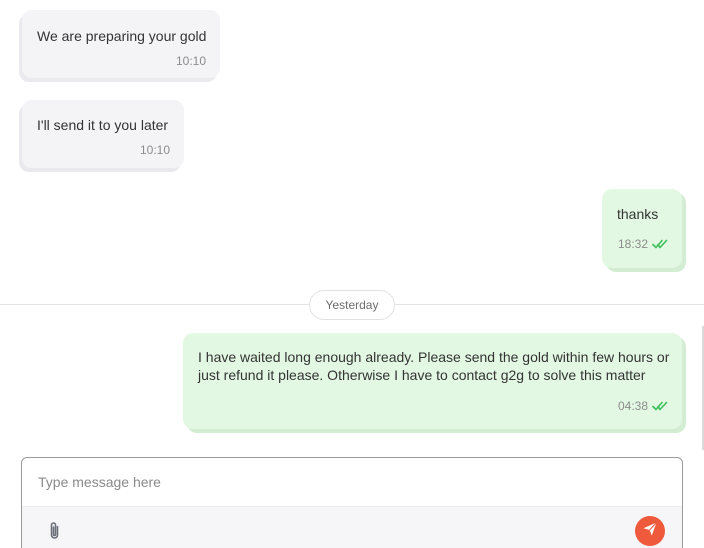 Image resolution: width=704 pixels, height=548 pixels. Describe the element at coordinates (352, 305) in the screenshot. I see `date-divider-label: Yesterday` at that location.